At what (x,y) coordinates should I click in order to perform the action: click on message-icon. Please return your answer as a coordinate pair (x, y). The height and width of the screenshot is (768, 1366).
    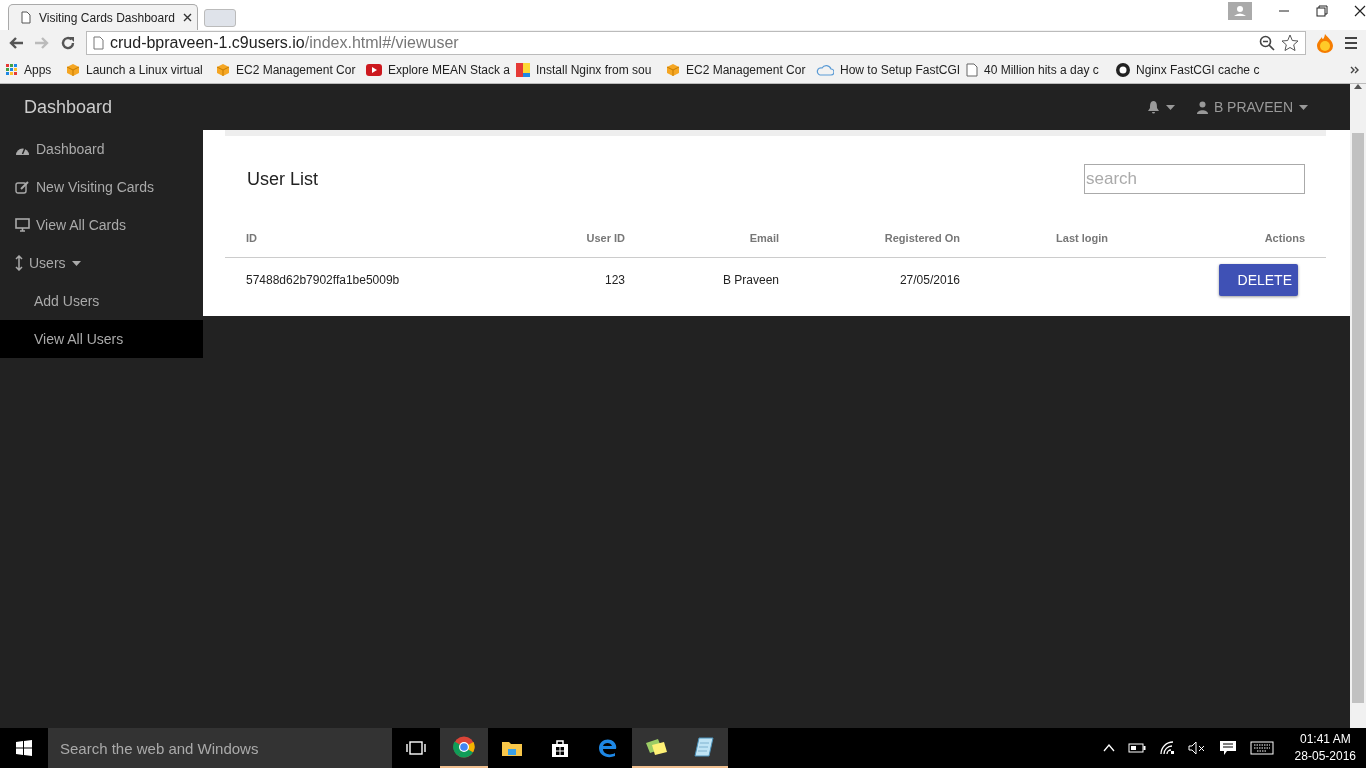
    Looking at the image, I should click on (1227, 748).